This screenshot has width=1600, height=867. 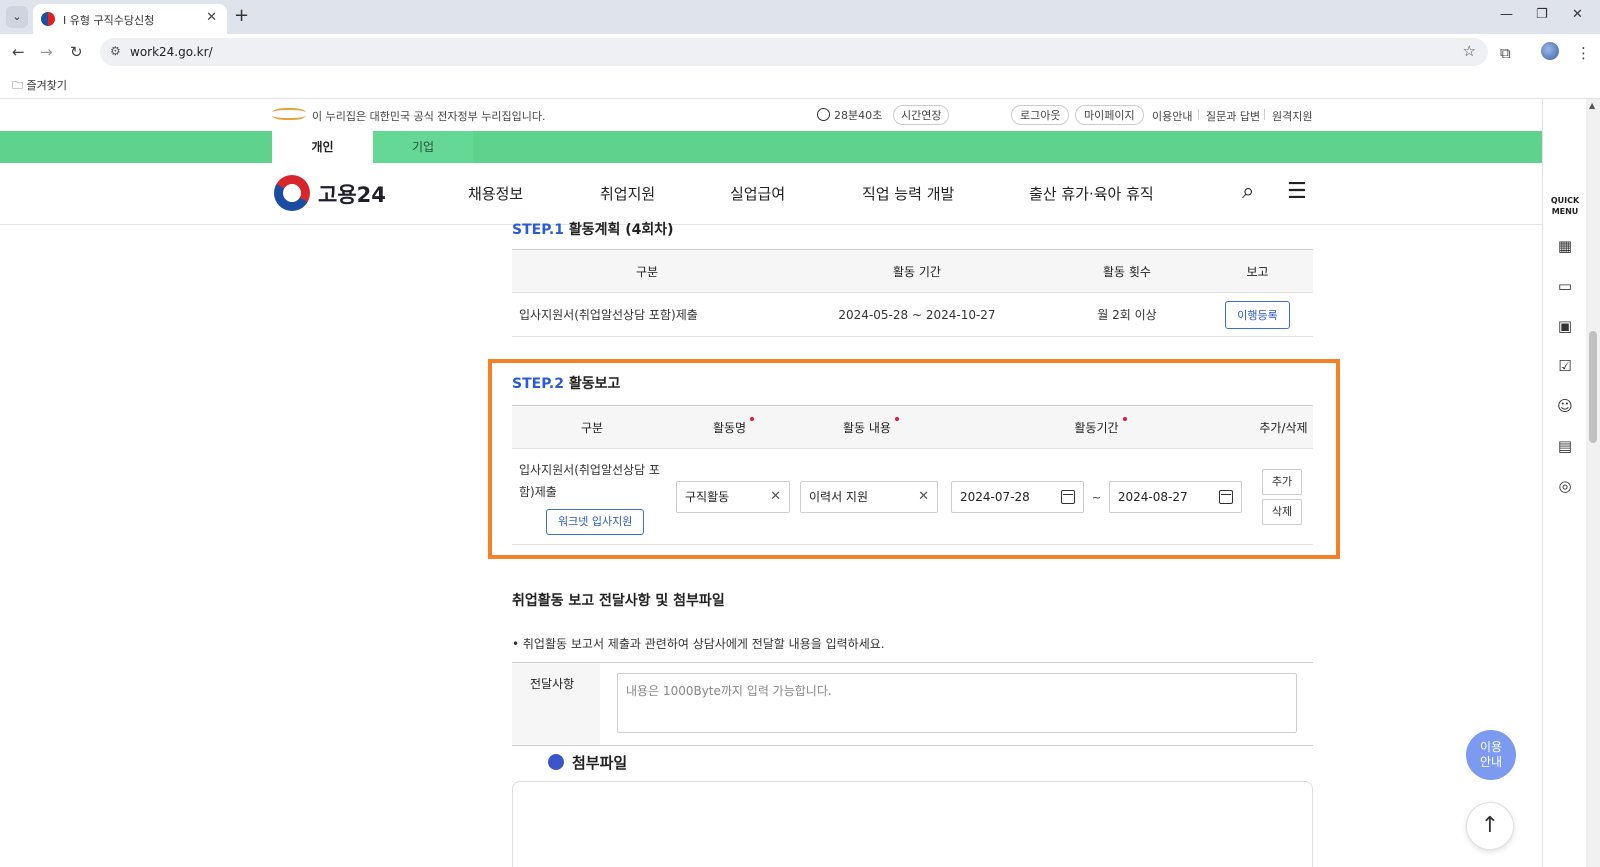 I want to click on table-header-row: 구분 활동명 활동 내용 활동기간 추가/삭제, so click(x=912, y=427).